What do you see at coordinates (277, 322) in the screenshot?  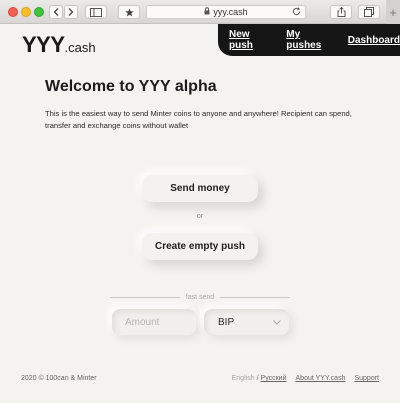 I see `chevron-down-icon` at bounding box center [277, 322].